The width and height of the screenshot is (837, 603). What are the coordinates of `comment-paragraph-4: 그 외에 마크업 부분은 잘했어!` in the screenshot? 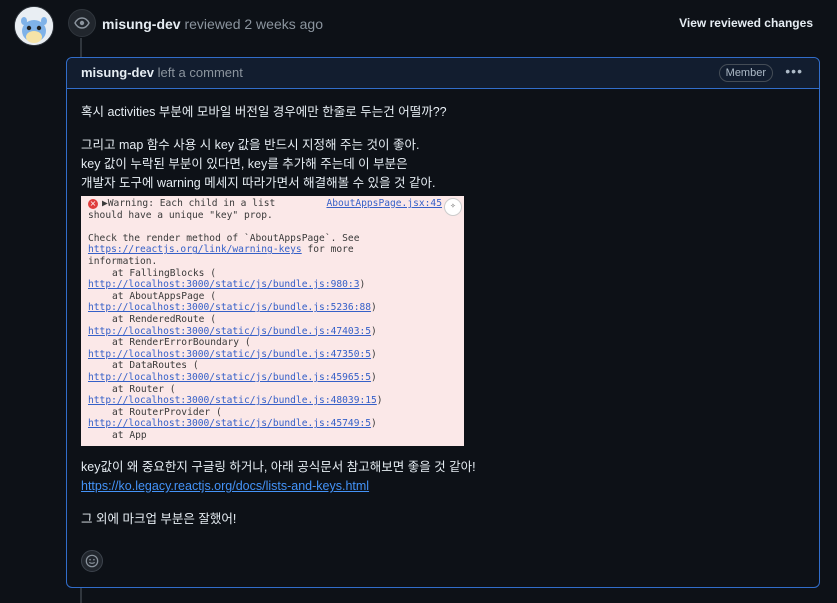 It's located at (159, 519).